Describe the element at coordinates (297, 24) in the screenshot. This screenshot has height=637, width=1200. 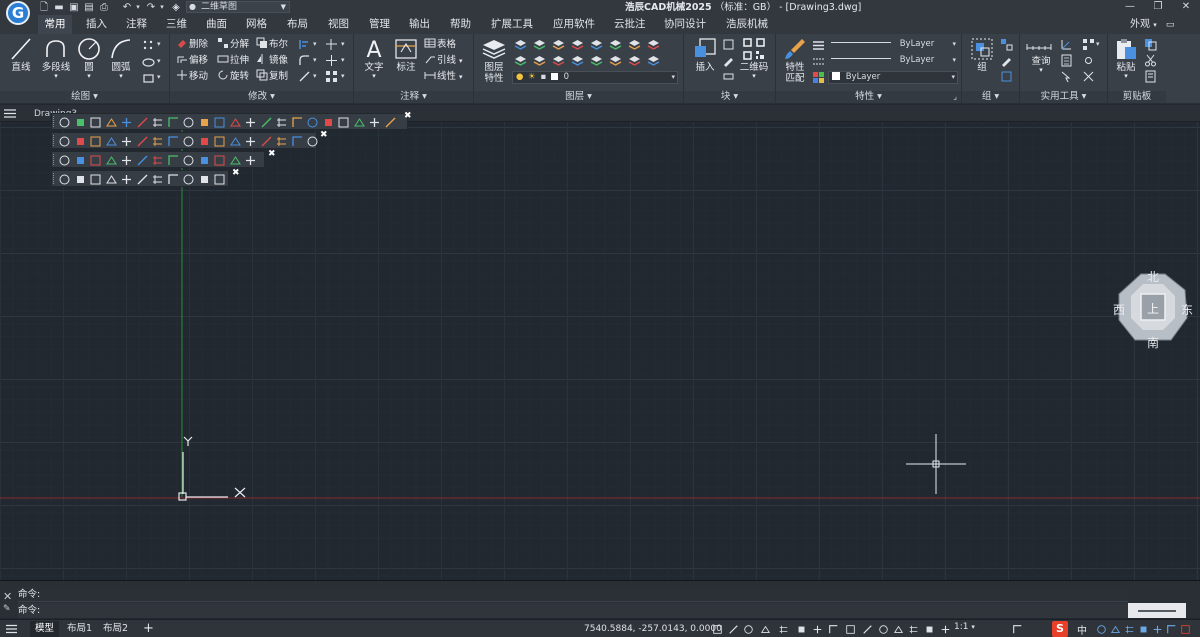
I see `tab-layout: 布局` at that location.